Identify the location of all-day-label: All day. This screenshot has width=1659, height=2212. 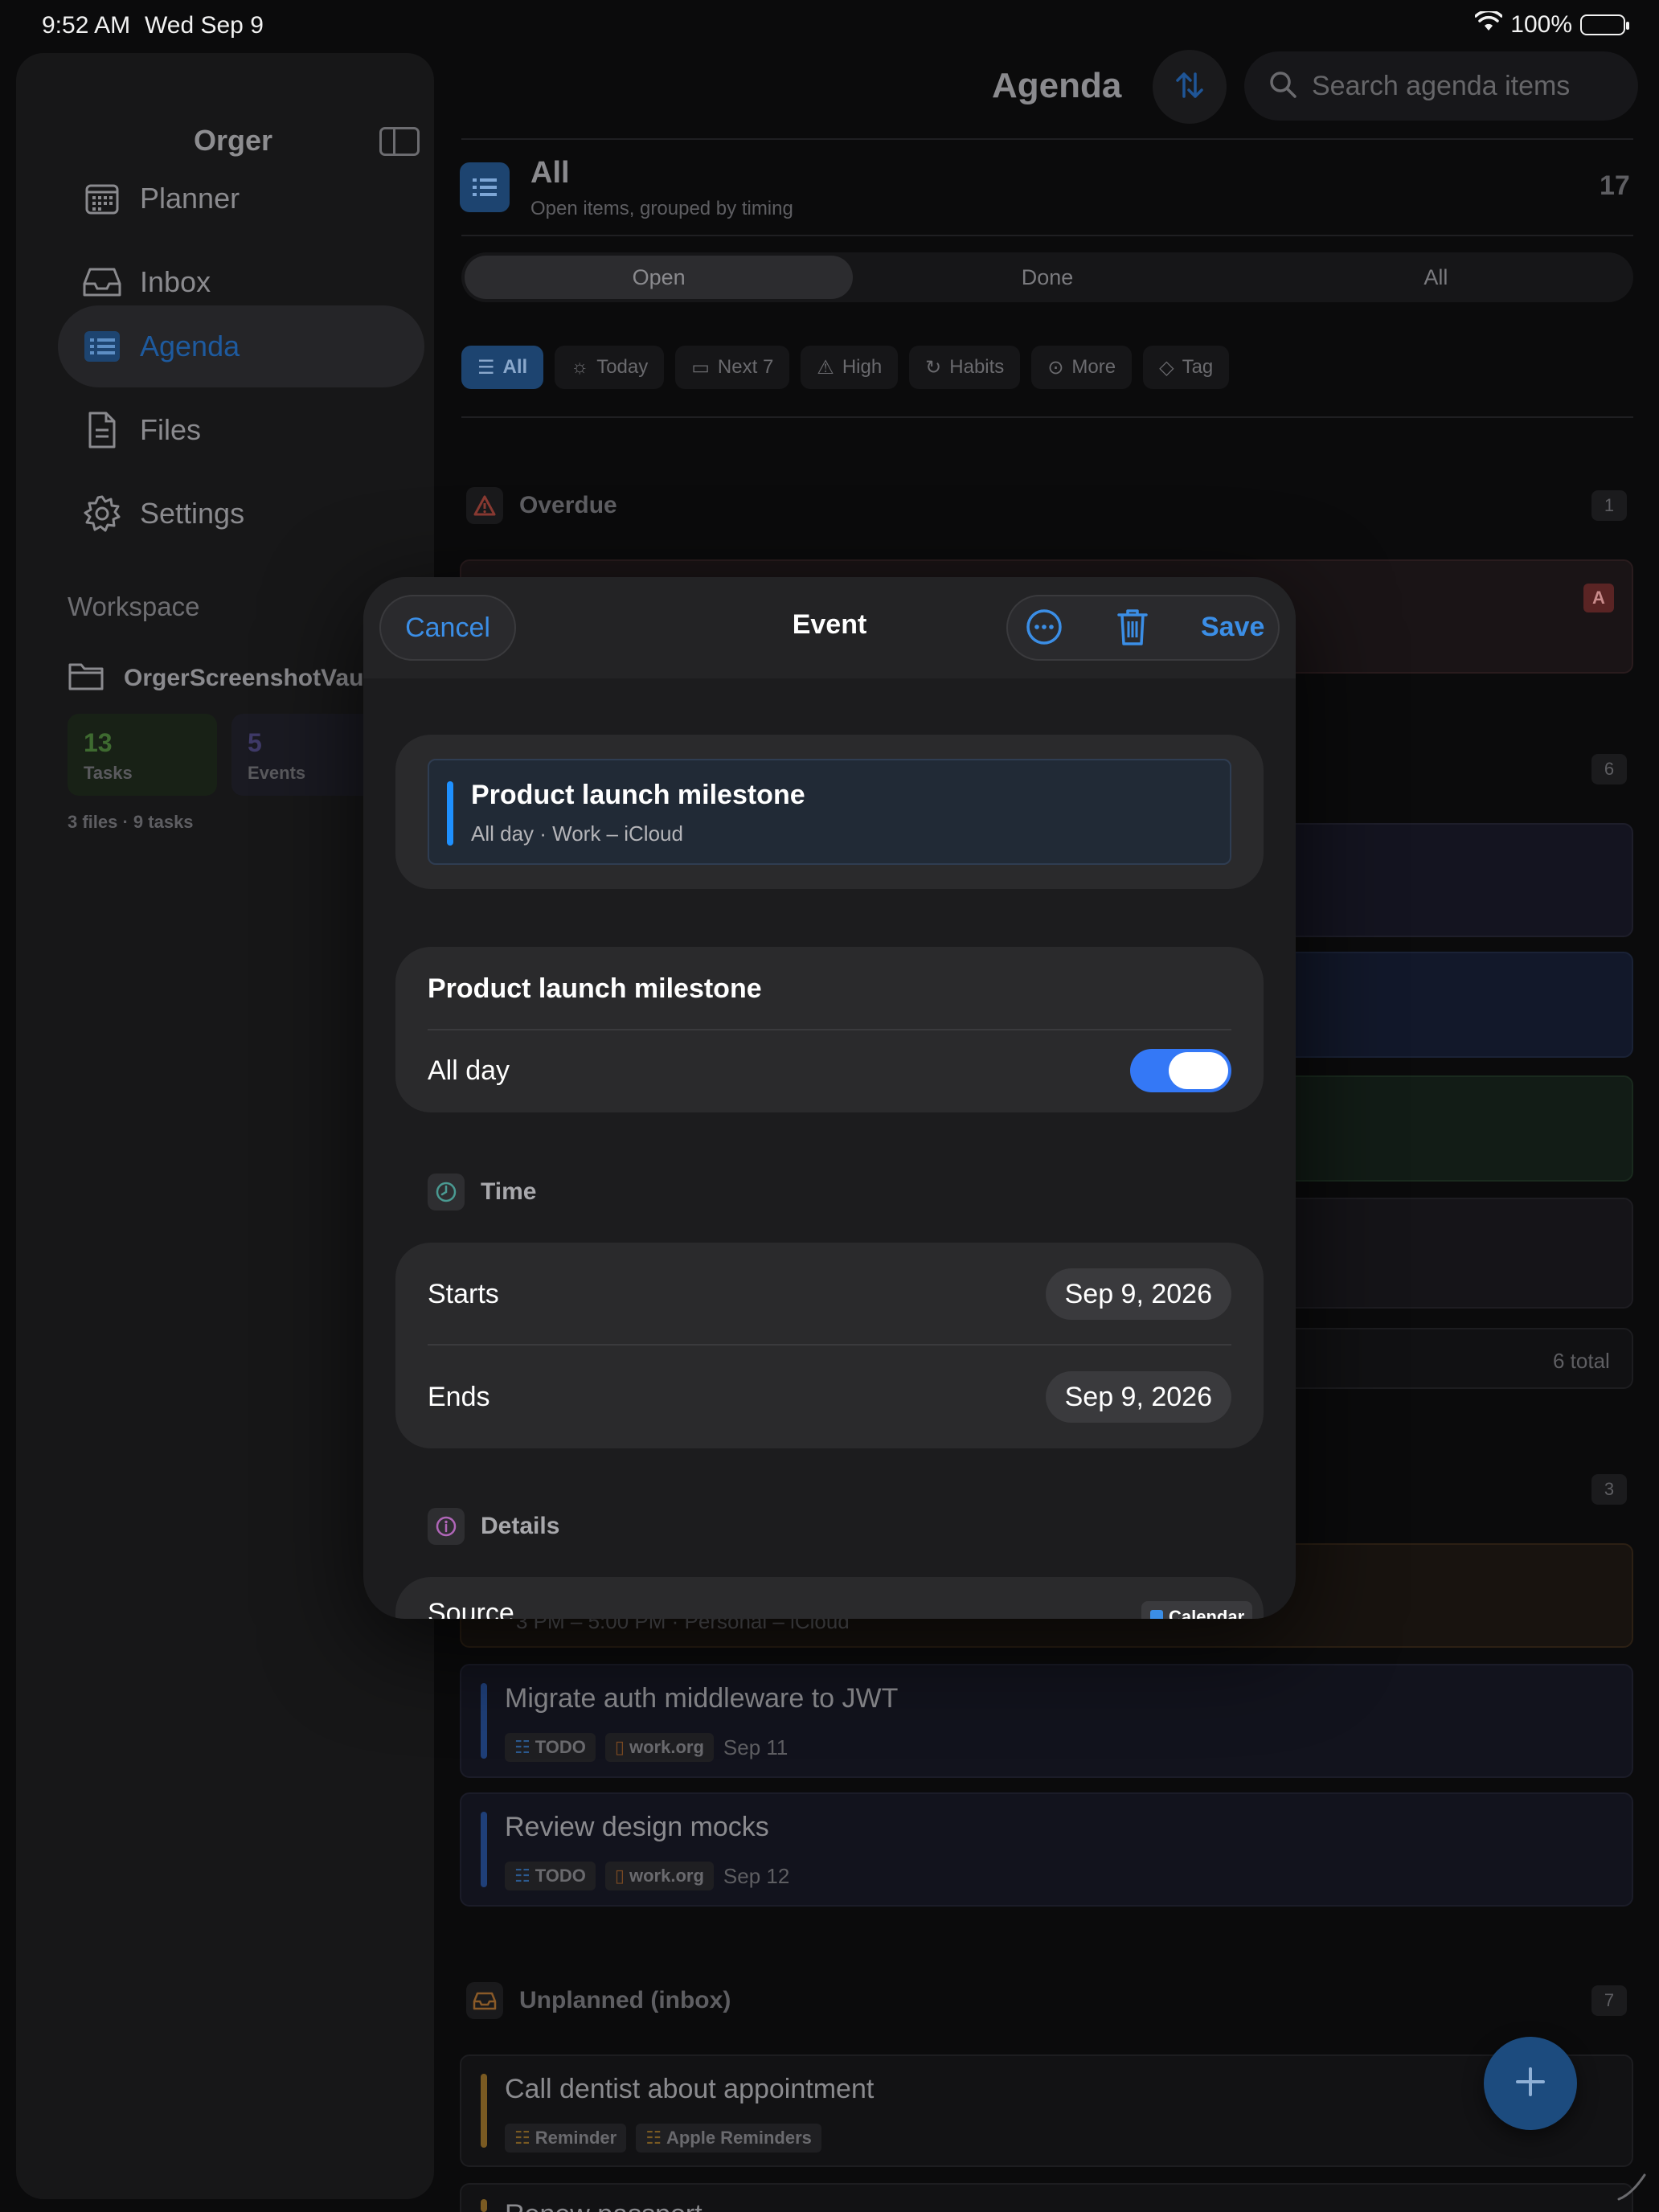
(469, 1070).